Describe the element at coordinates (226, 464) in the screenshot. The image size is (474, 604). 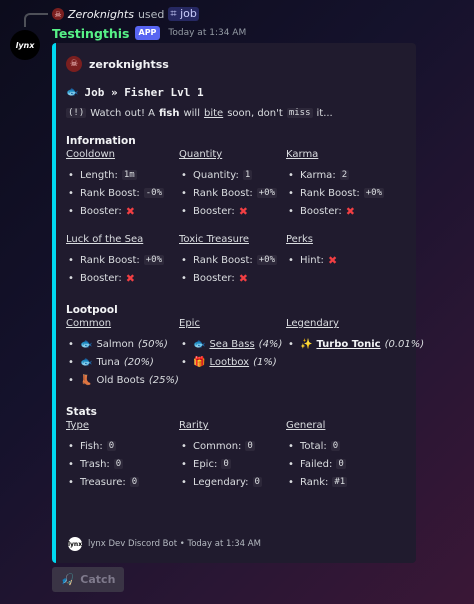
I see `epic-value: 0` at that location.